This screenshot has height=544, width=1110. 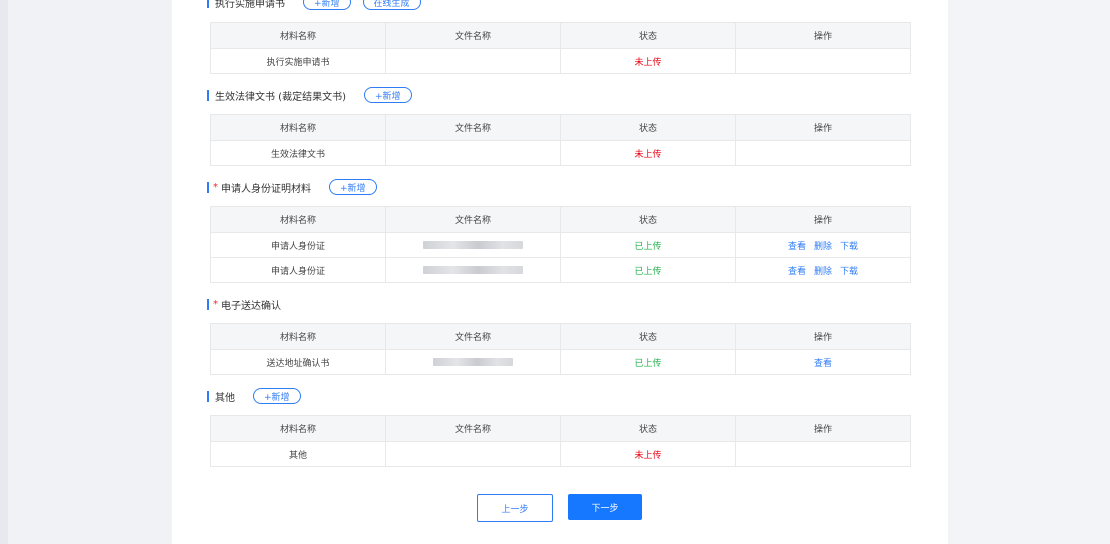 I want to click on add-applicant-id-button: +新增, so click(x=353, y=187).